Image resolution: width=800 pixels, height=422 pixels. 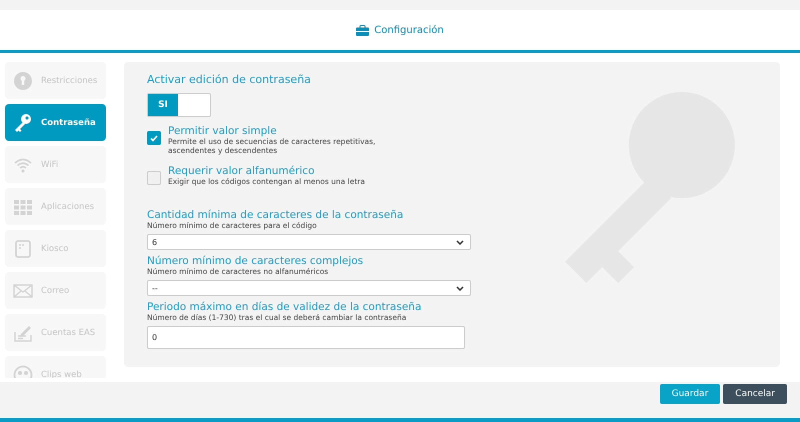 What do you see at coordinates (179, 105) in the screenshot?
I see `toggle-switch: SI` at bounding box center [179, 105].